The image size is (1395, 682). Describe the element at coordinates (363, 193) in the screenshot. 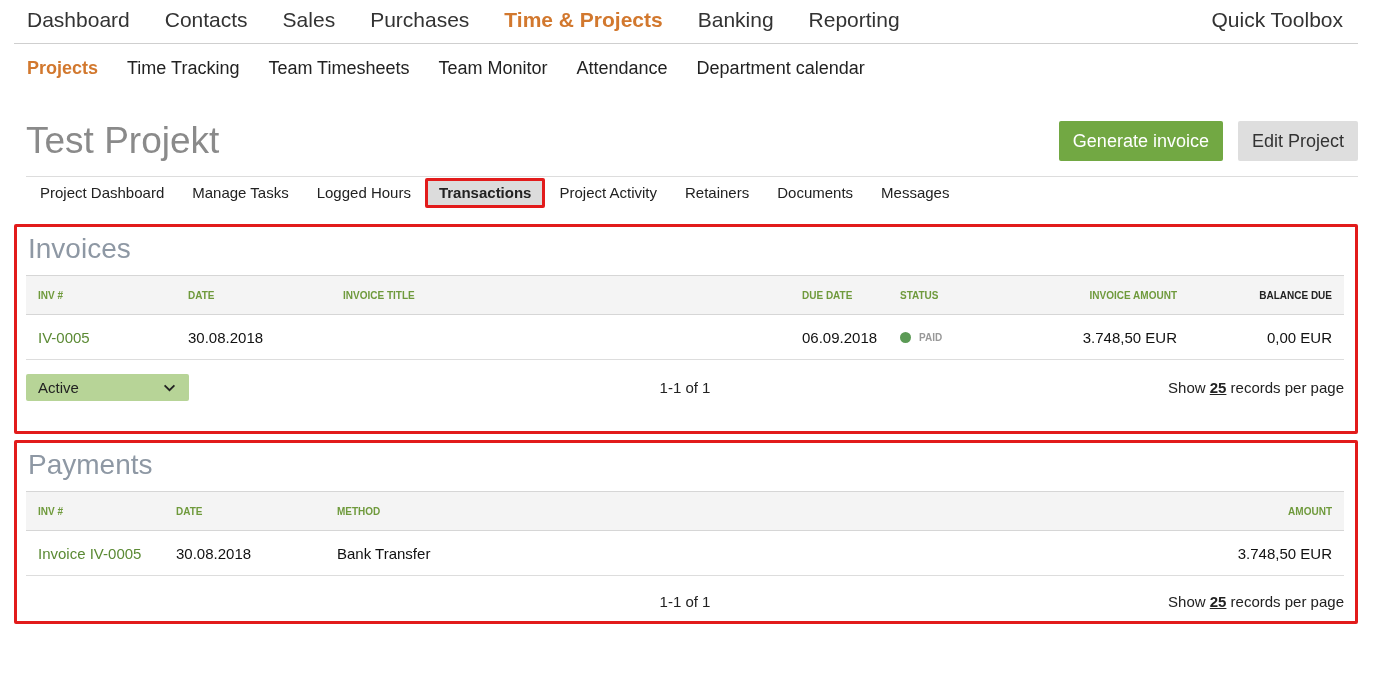

I see `tab: Logged Hours` at that location.